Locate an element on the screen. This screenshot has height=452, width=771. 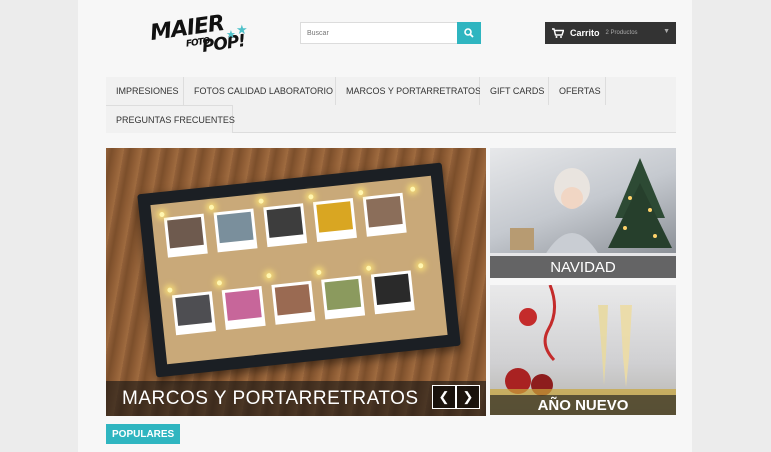
banner-navidad-caption: NAVIDAD is located at coordinates (583, 267).